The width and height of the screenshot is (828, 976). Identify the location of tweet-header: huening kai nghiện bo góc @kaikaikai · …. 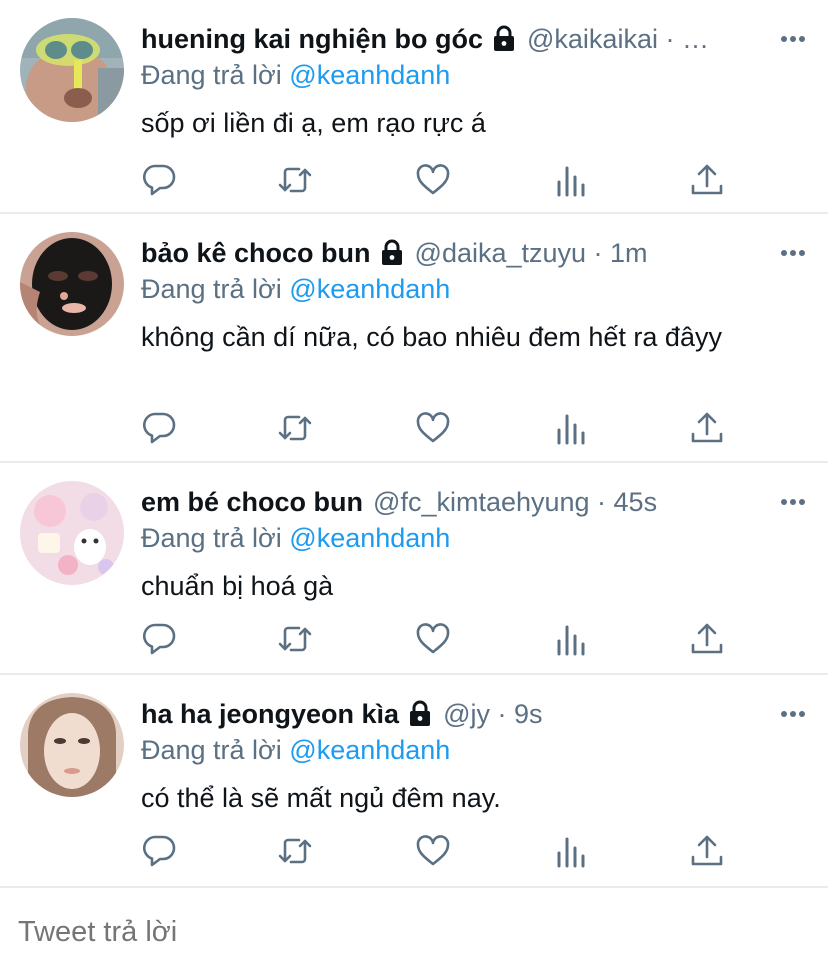
(474, 39).